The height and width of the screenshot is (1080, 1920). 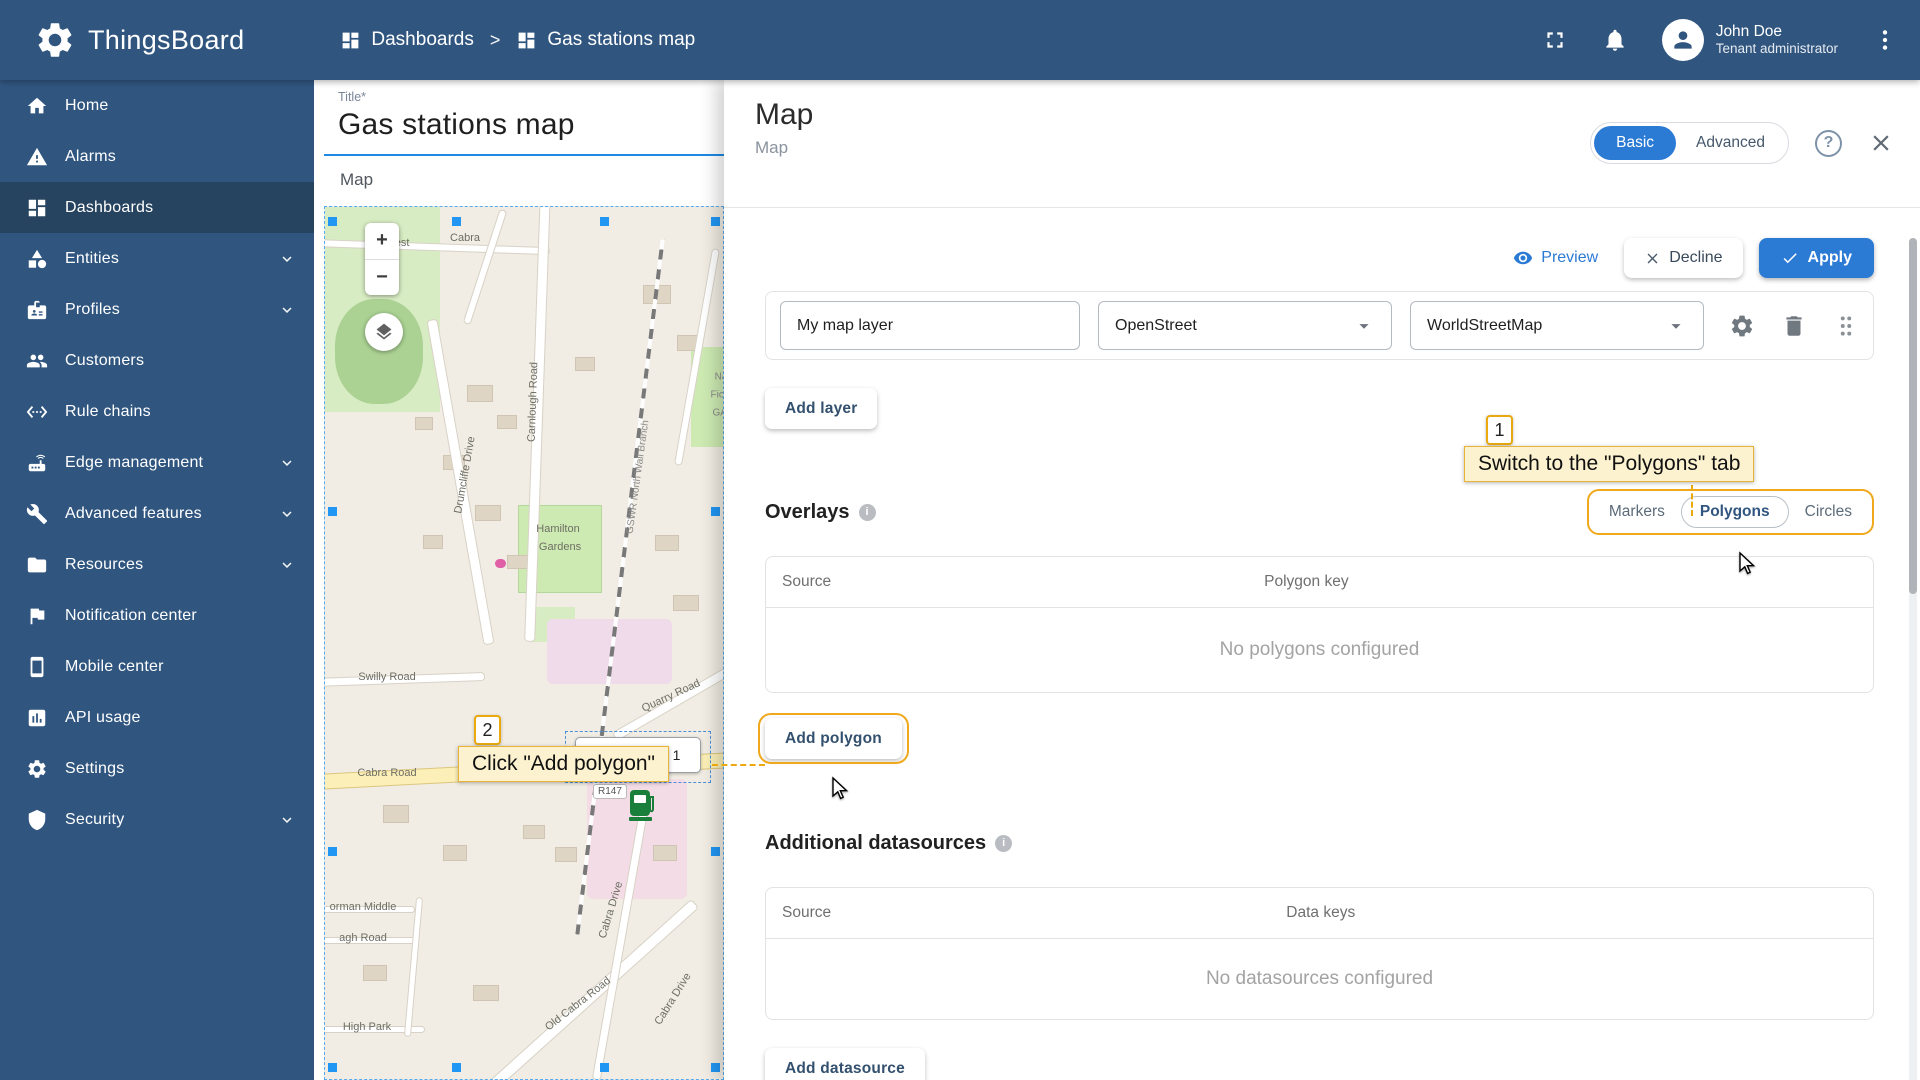 What do you see at coordinates (157, 564) in the screenshot?
I see `sidebar-item-resources: Resources` at bounding box center [157, 564].